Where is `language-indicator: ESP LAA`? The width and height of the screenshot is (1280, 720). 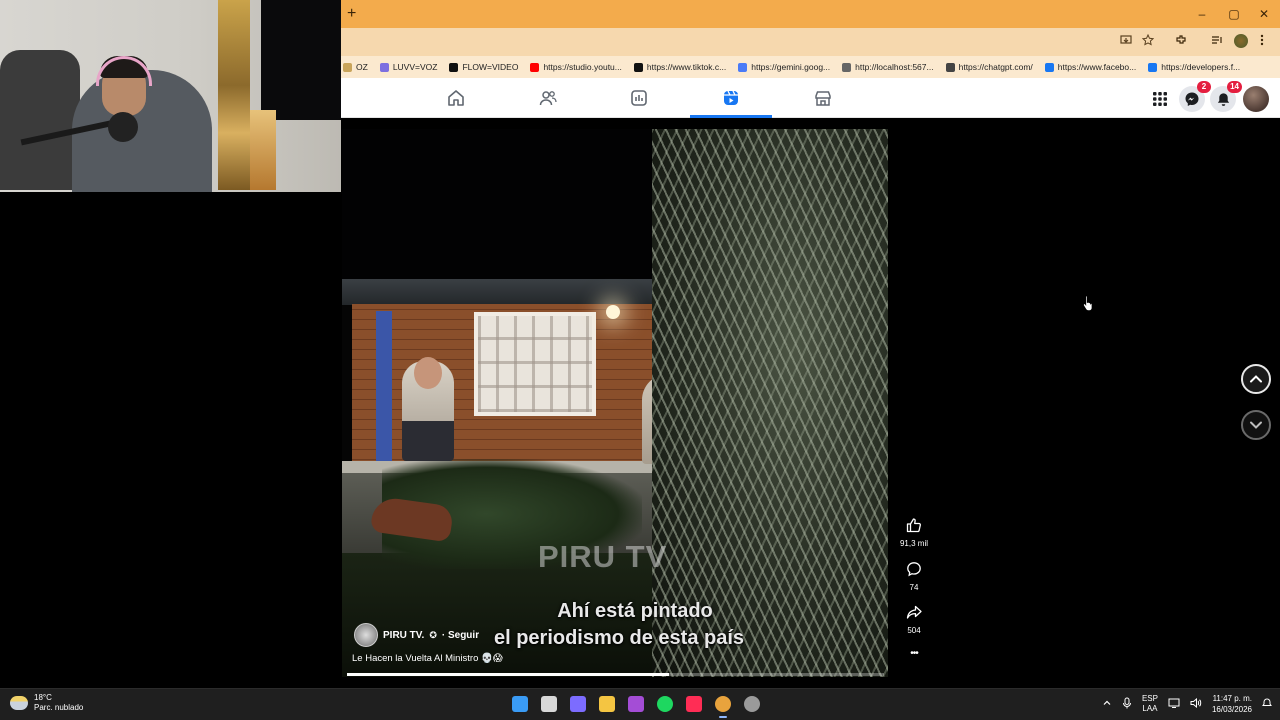
language-indicator: ESP LAA is located at coordinates (1150, 704).